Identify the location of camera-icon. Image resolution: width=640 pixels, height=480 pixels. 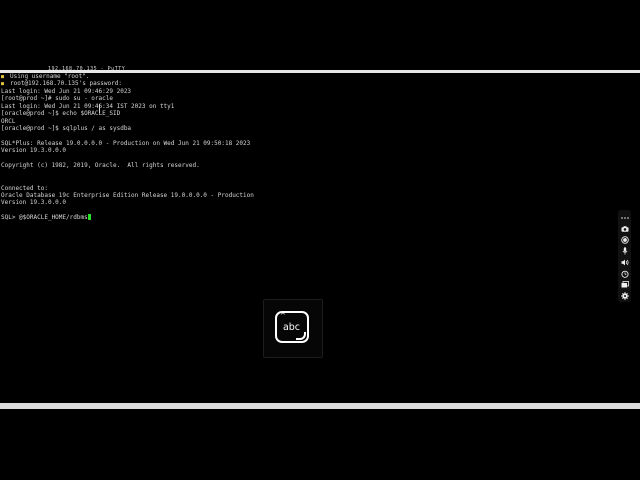
(624, 228).